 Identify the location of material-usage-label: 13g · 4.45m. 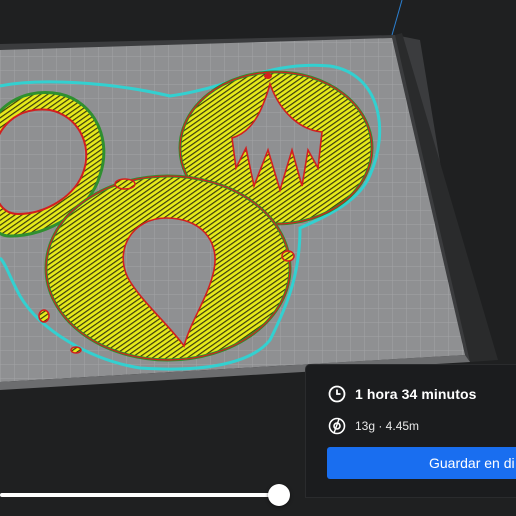
(387, 426).